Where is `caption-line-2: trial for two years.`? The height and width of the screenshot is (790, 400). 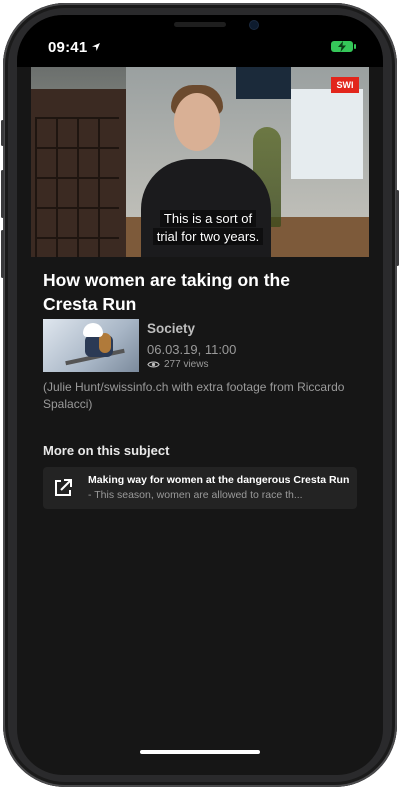 caption-line-2: trial for two years. is located at coordinates (208, 236).